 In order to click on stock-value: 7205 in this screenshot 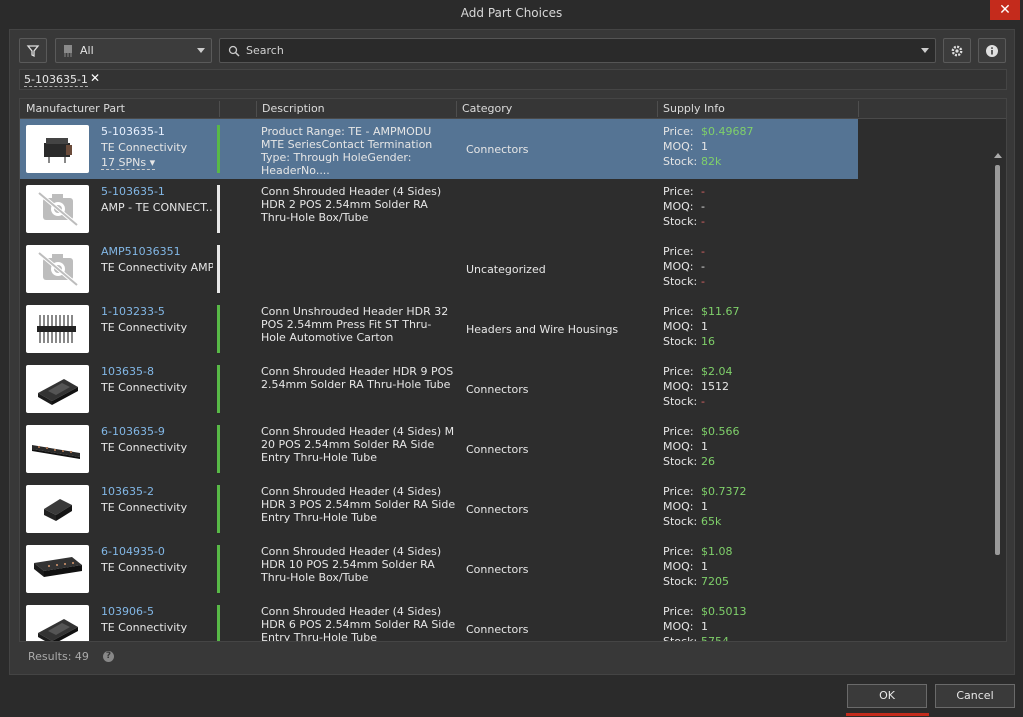, I will do `click(715, 581)`.